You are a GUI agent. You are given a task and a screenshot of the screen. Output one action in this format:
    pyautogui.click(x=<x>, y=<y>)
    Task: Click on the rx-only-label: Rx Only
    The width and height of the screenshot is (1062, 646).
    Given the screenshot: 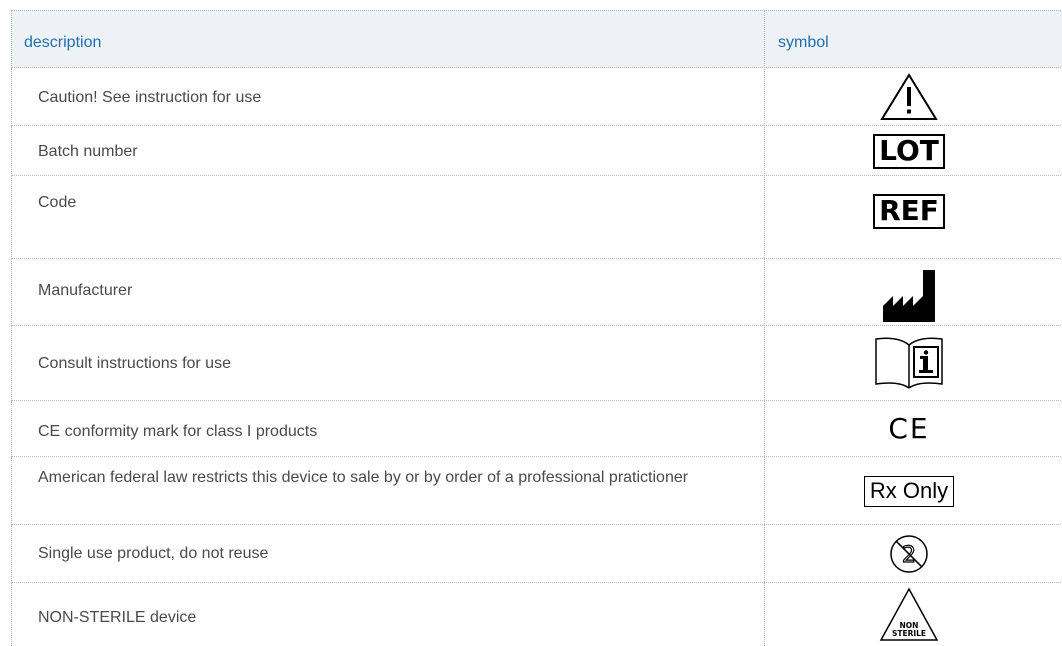 What is the action you would take?
    pyautogui.click(x=909, y=491)
    